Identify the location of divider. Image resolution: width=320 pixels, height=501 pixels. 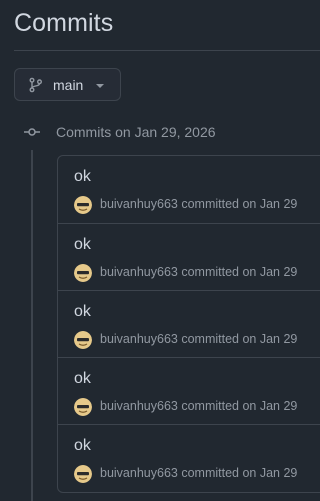
(167, 50).